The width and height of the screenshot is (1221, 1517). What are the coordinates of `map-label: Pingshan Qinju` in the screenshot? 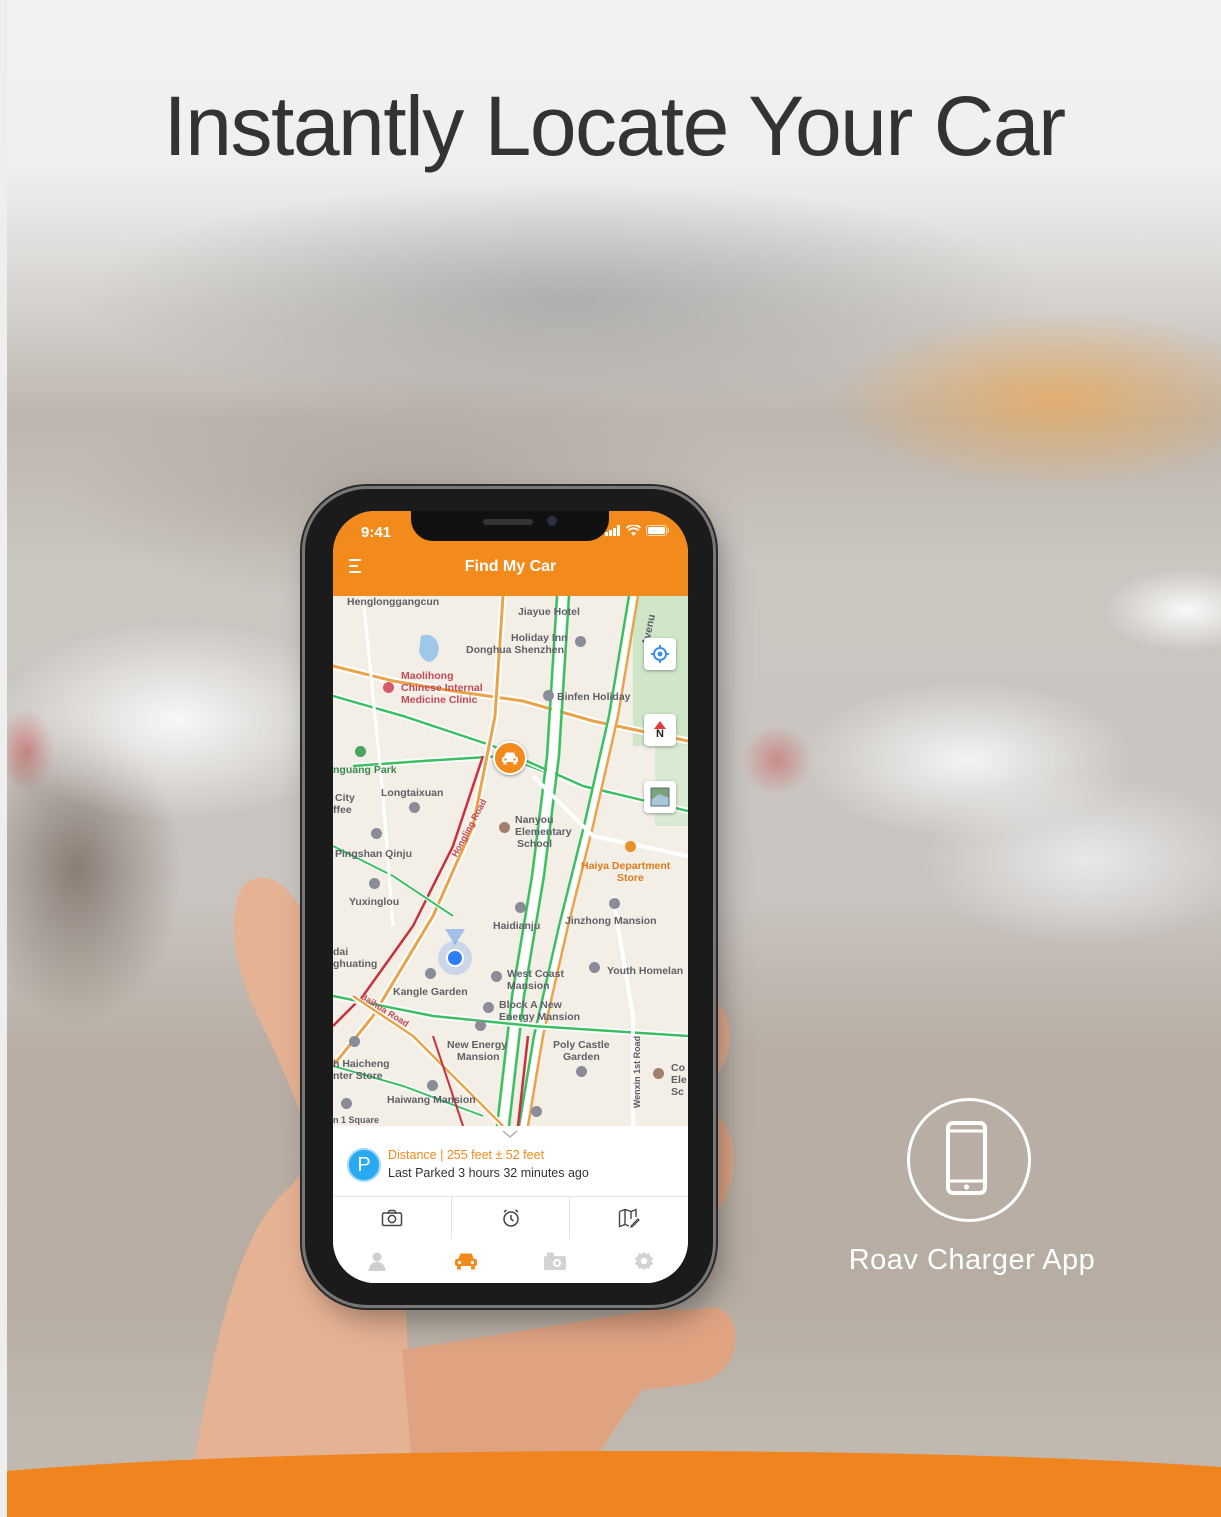 It's located at (374, 854).